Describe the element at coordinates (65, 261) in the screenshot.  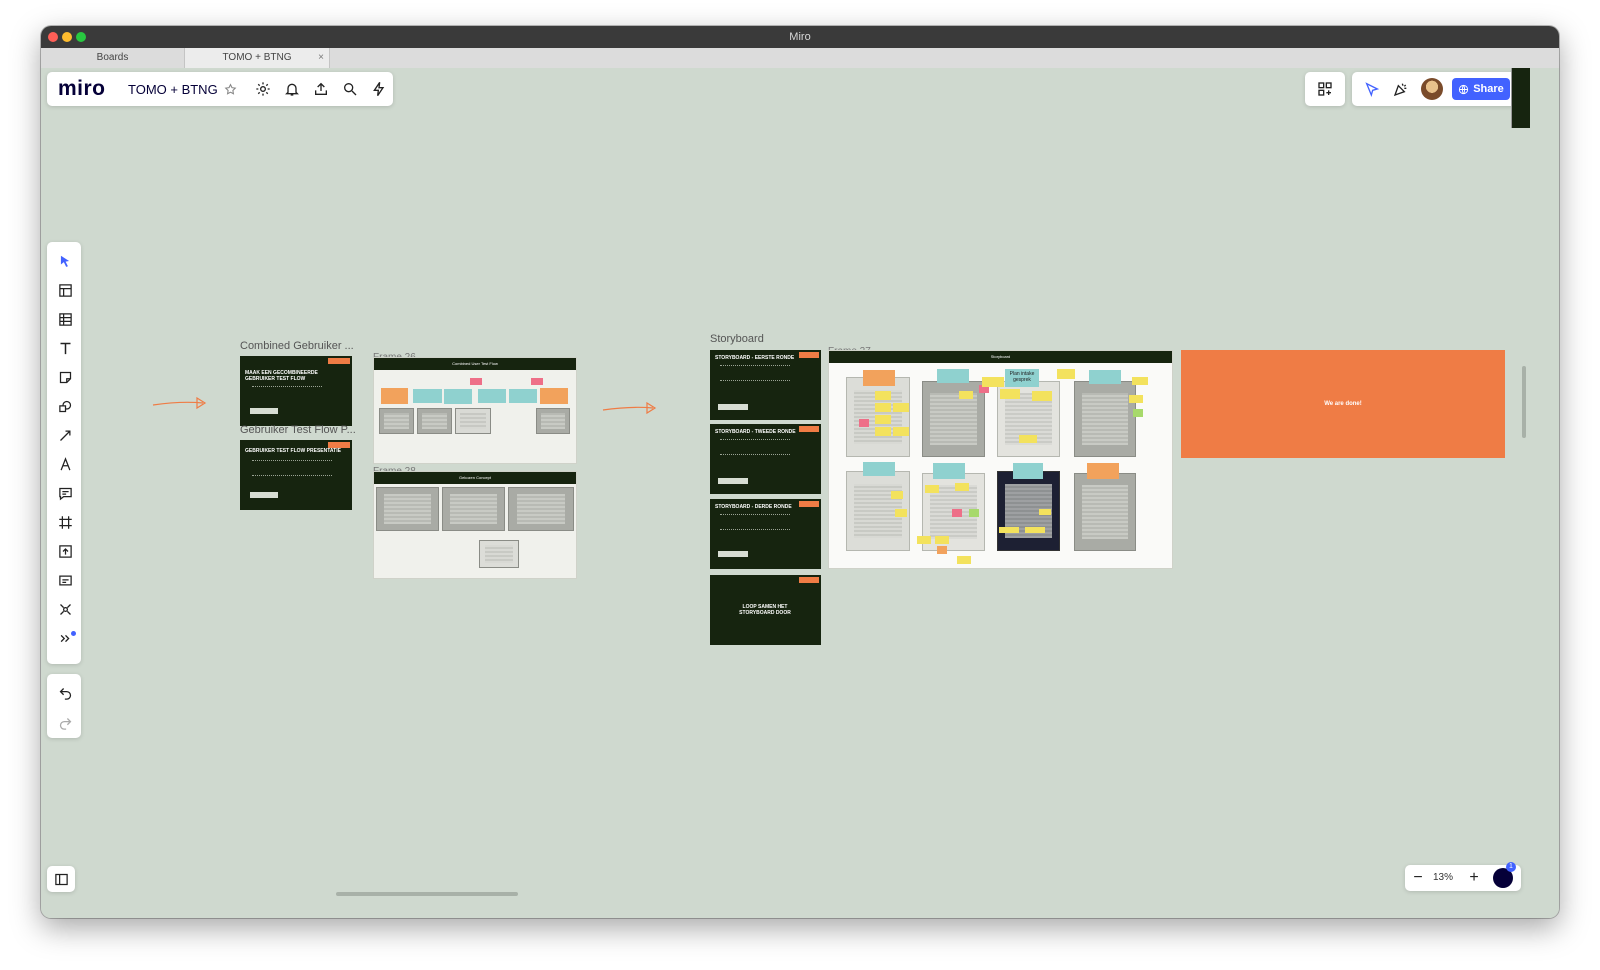
I see `select-icon` at that location.